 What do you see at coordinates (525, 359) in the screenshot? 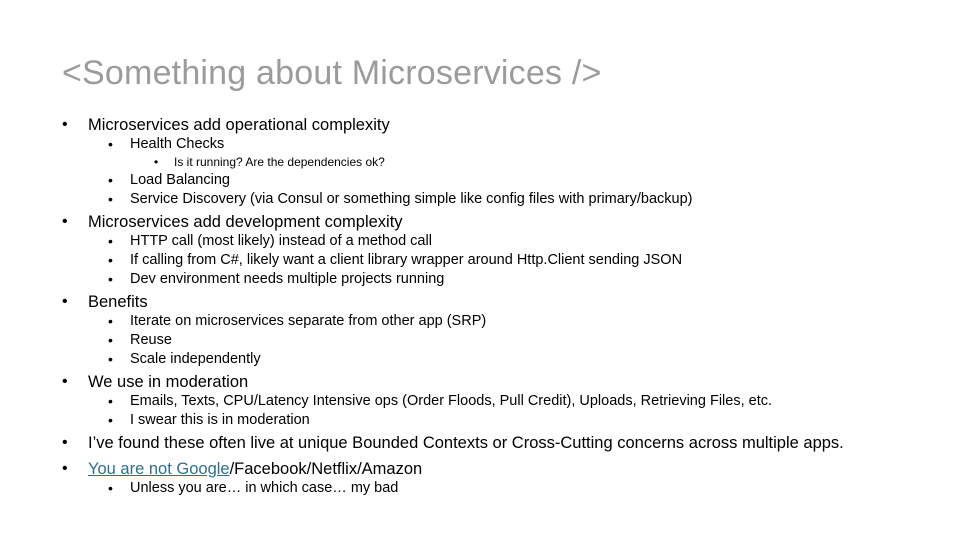
I see `list-item: • Scale independently` at bounding box center [525, 359].